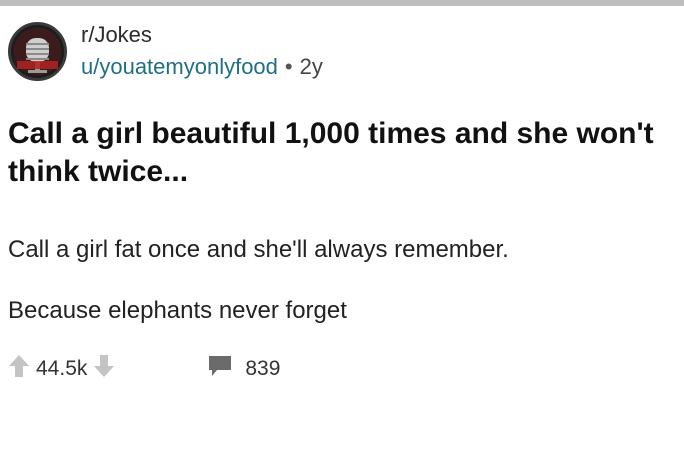 The width and height of the screenshot is (684, 457). I want to click on comment-count: 839, so click(263, 368).